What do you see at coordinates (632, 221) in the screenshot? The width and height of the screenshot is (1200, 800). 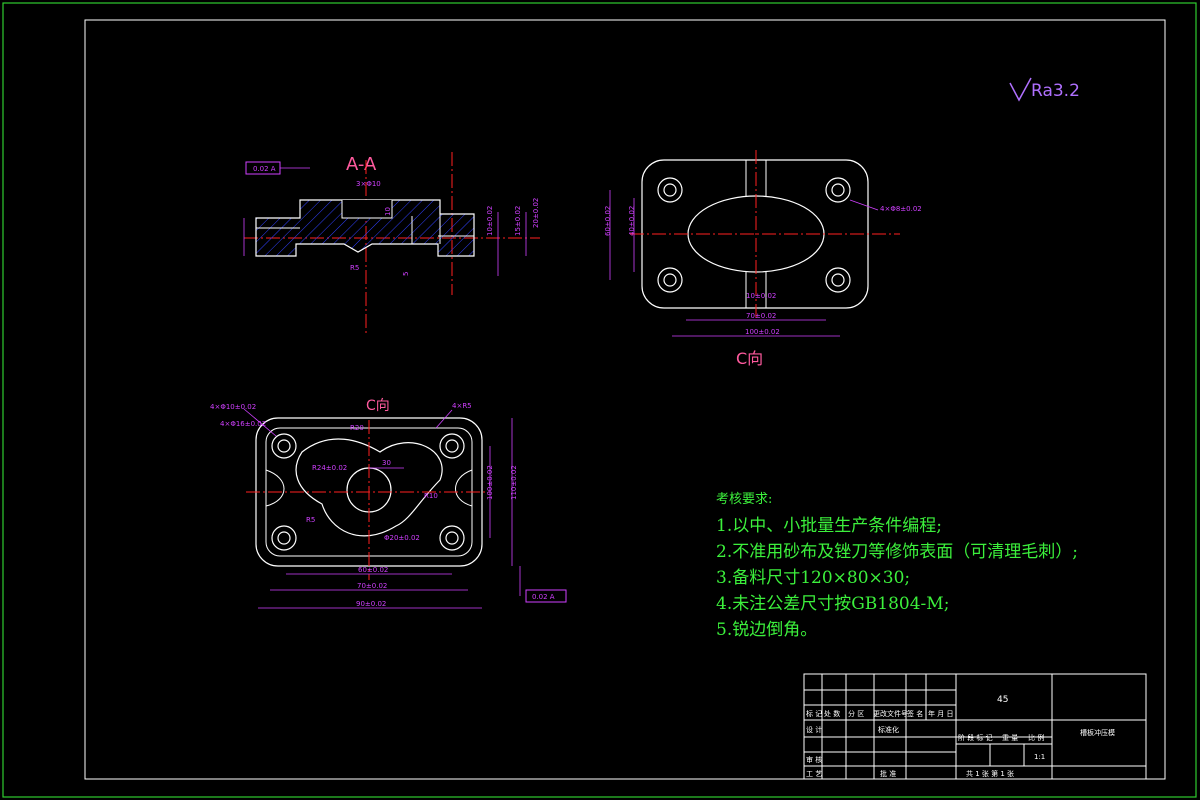 I see `dim-c2: 40±0.02` at bounding box center [632, 221].